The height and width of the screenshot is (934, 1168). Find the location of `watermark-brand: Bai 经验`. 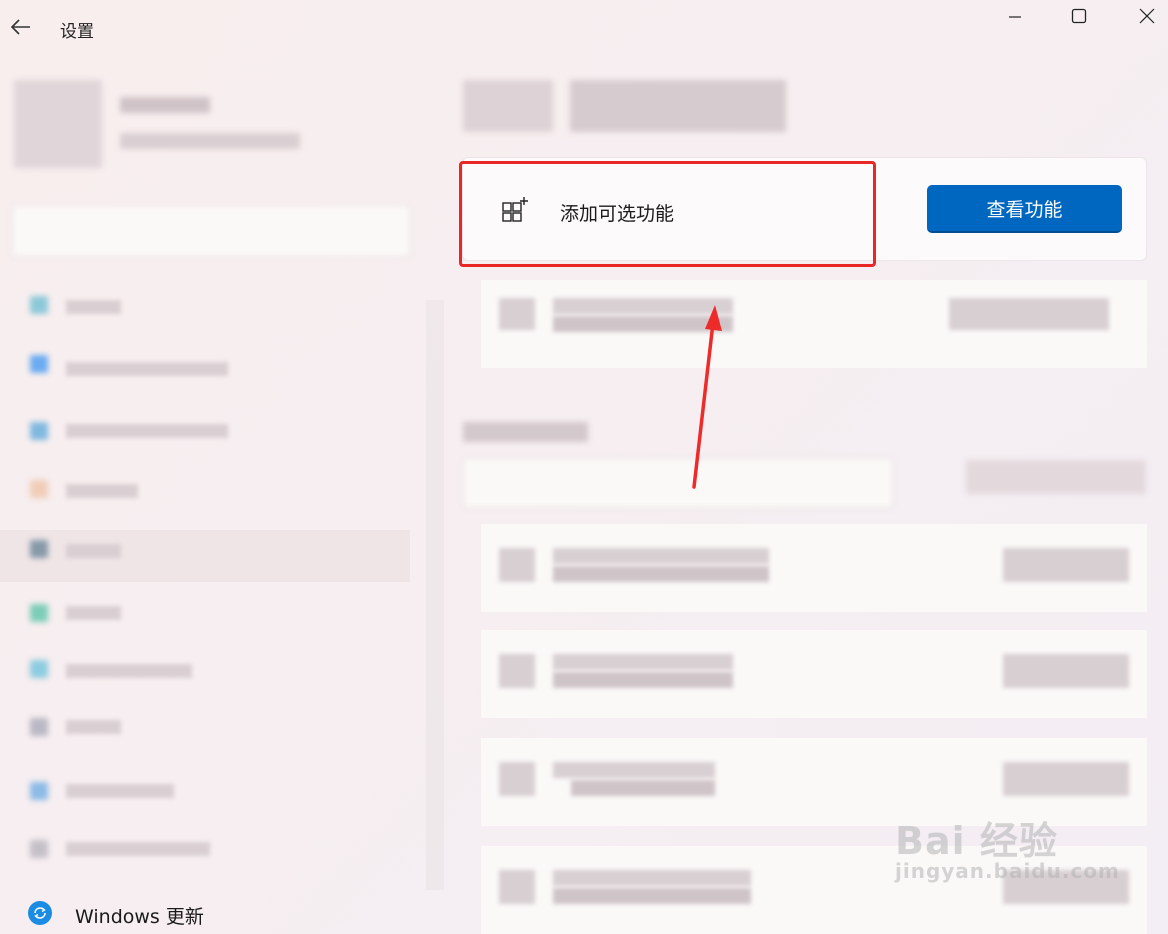

watermark-brand: Bai 经验 is located at coordinates (976, 841).